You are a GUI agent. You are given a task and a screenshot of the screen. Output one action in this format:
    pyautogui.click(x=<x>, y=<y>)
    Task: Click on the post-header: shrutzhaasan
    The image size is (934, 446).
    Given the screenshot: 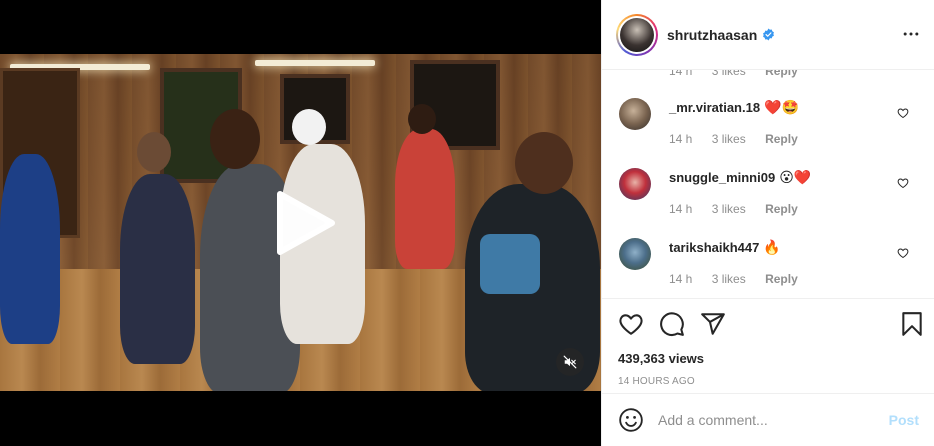 What is the action you would take?
    pyautogui.click(x=768, y=35)
    